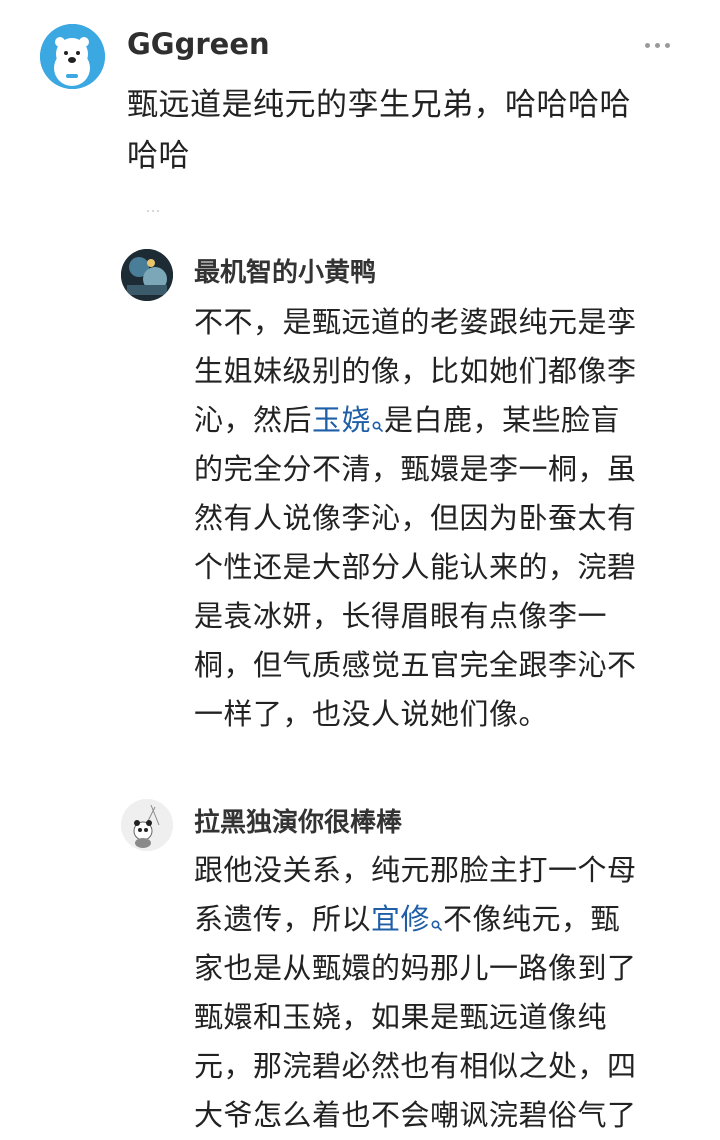  Describe the element at coordinates (415, 469) in the screenshot. I see `comment-line: 的完全分不清，甄嬛是李一桐，虽` at that location.